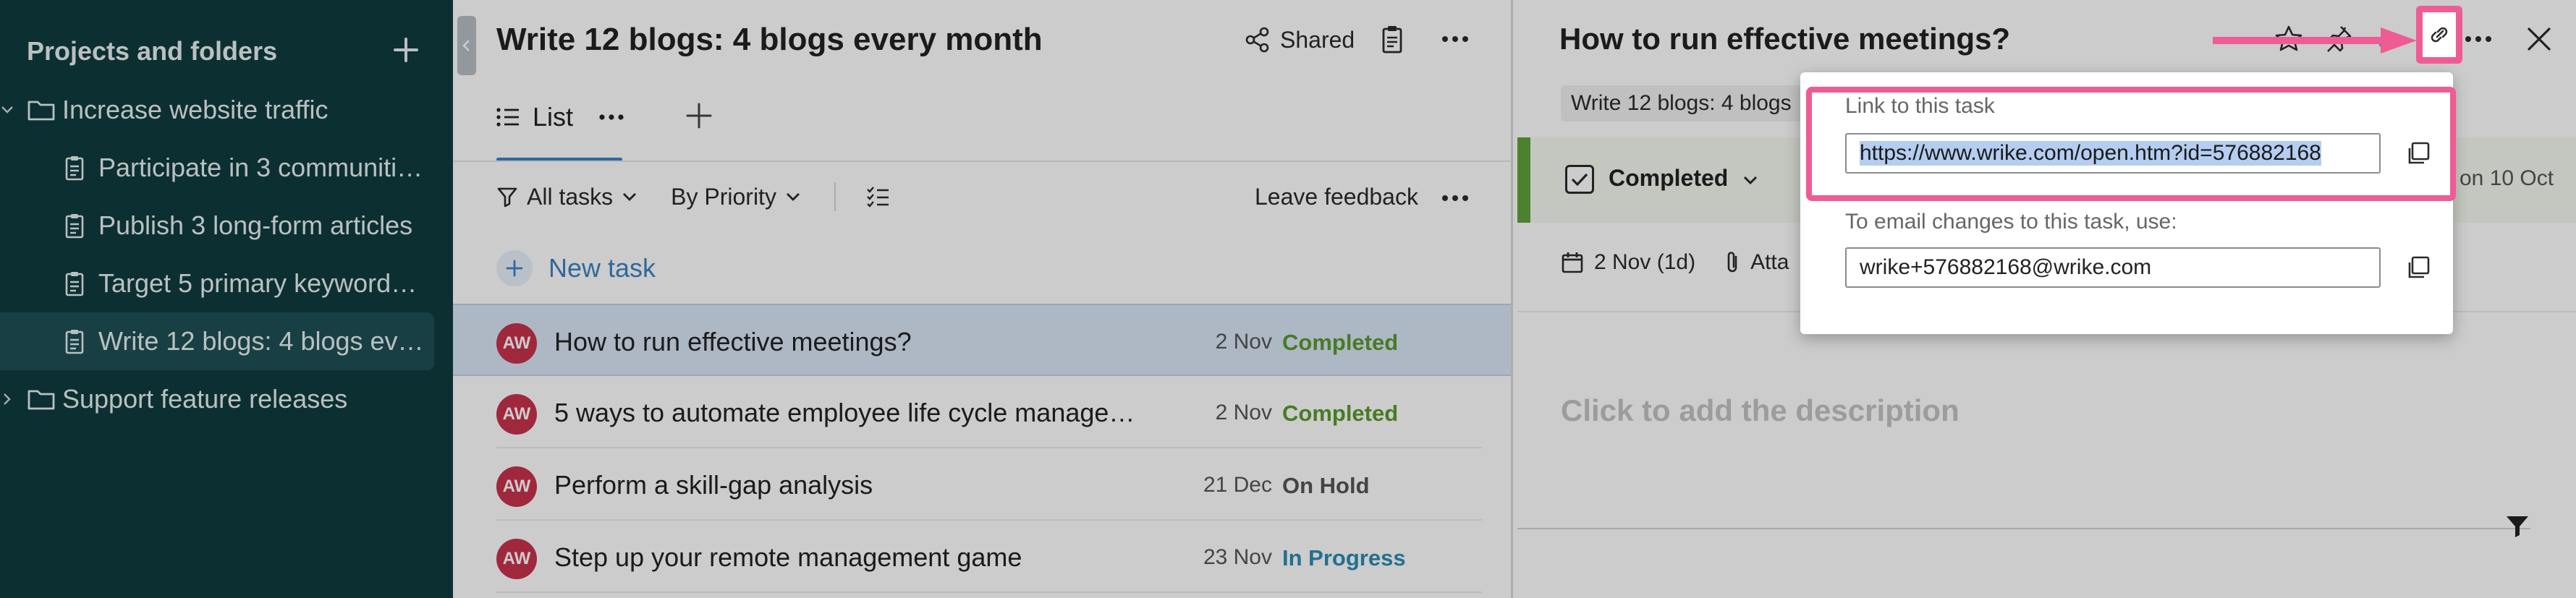 The height and width of the screenshot is (598, 2576). Describe the element at coordinates (1326, 486) in the screenshot. I see `status-badge: On Hold` at that location.